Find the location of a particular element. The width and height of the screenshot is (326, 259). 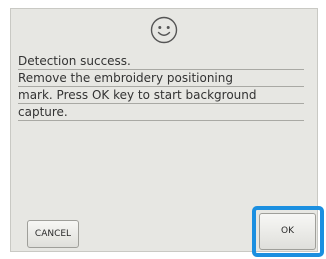

message-line: capture. is located at coordinates (161, 112).